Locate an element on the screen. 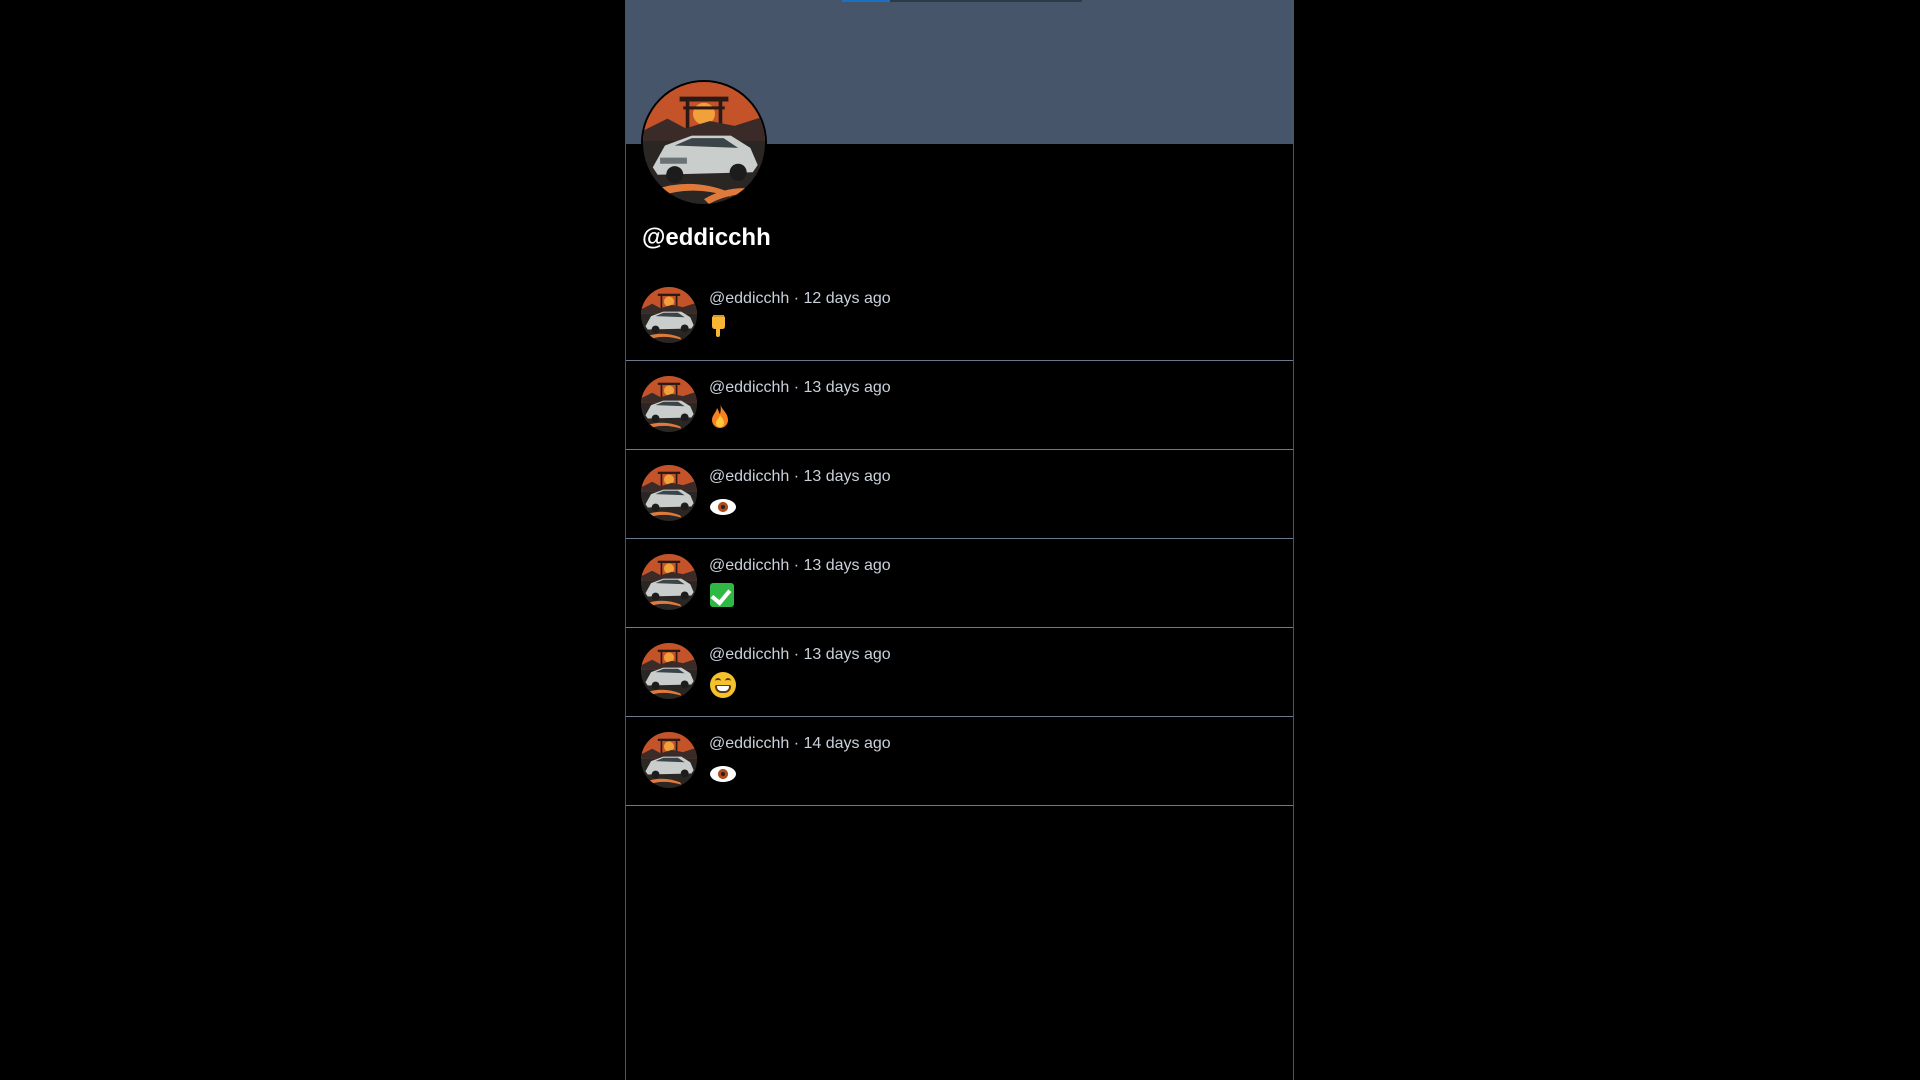 The image size is (1920, 1080). post-meta: @eddicchh · 12 days ago is located at coordinates (800, 299).